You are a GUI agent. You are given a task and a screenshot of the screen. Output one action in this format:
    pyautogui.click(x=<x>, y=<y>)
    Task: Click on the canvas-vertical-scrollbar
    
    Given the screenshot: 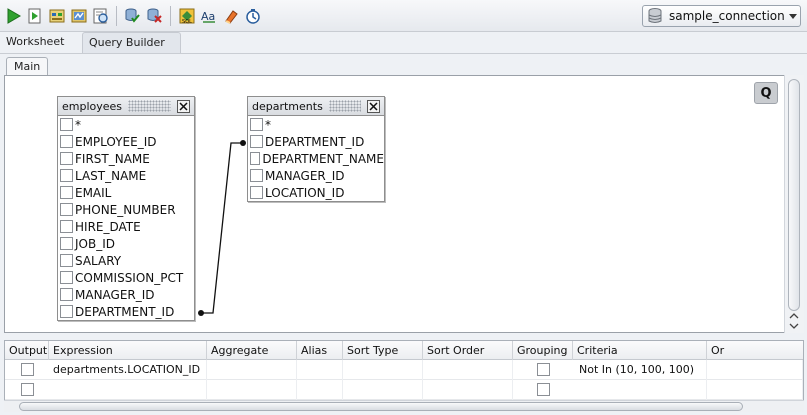 What is the action you would take?
    pyautogui.click(x=794, y=204)
    